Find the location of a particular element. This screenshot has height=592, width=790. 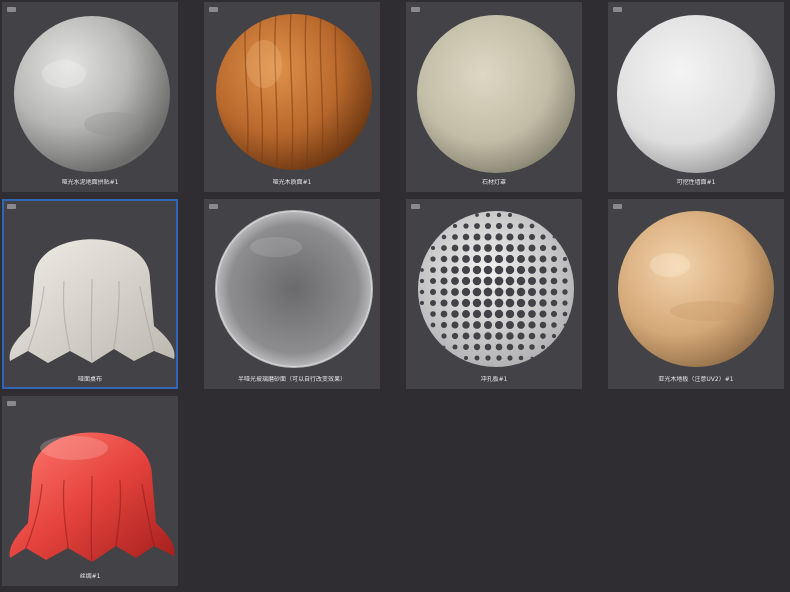

material-label: 亚光木地板（注意UV2）#1 is located at coordinates (696, 379).